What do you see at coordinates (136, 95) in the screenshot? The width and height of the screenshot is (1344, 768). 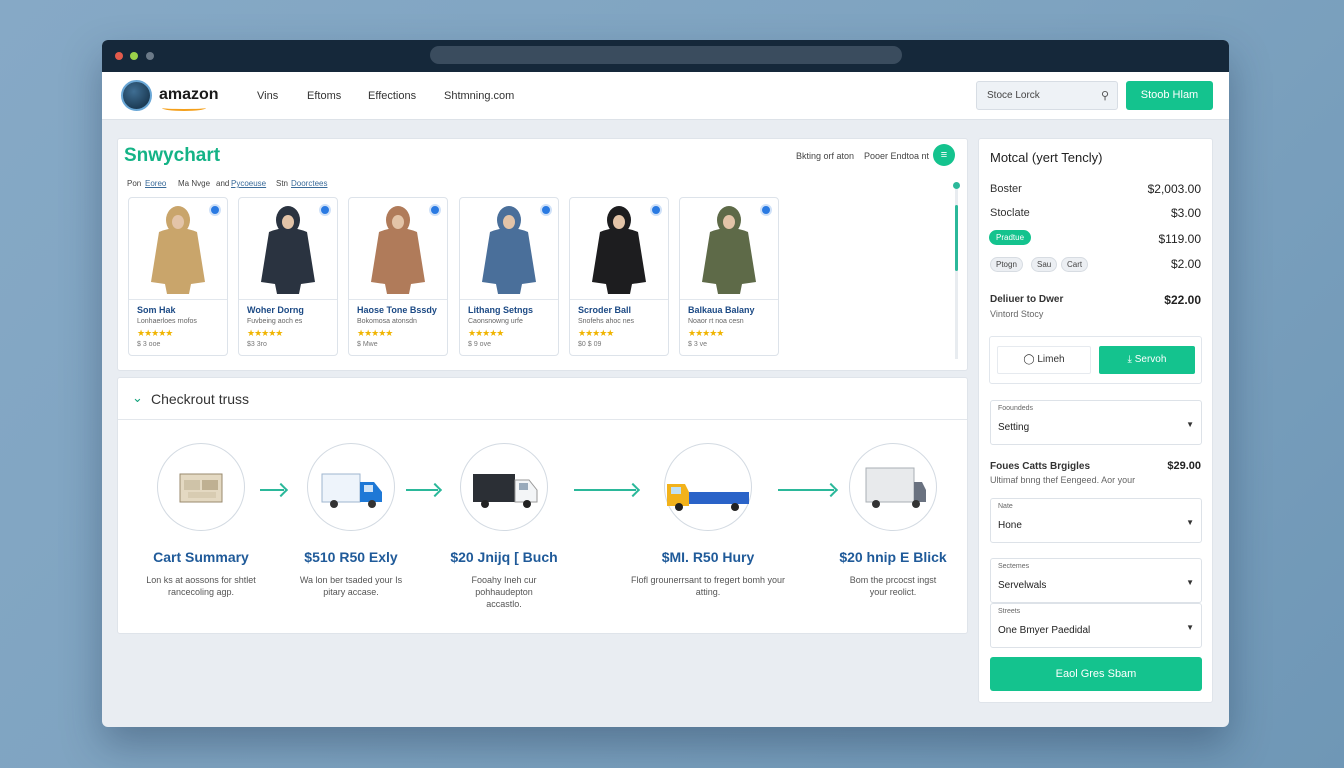 I see `brand-logo-icon` at bounding box center [136, 95].